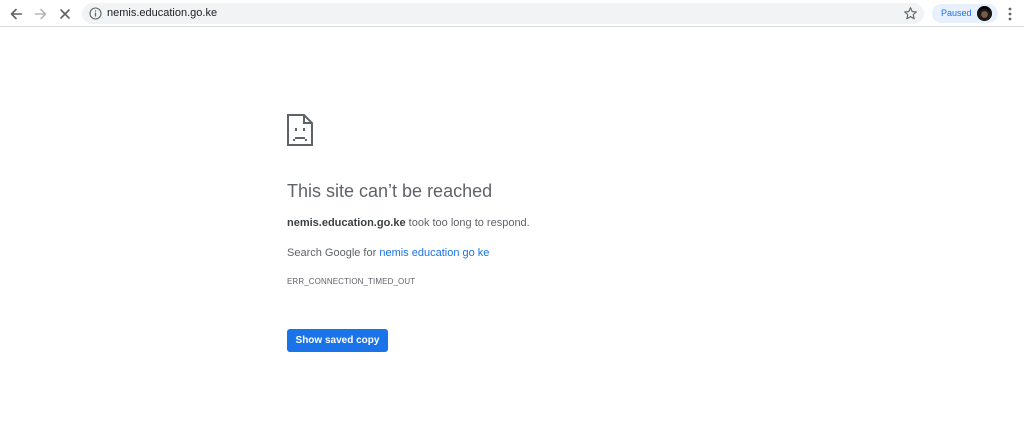 The width and height of the screenshot is (1024, 436). Describe the element at coordinates (503, 13) in the screenshot. I see `address-bar: nemis.education.go.ke` at that location.